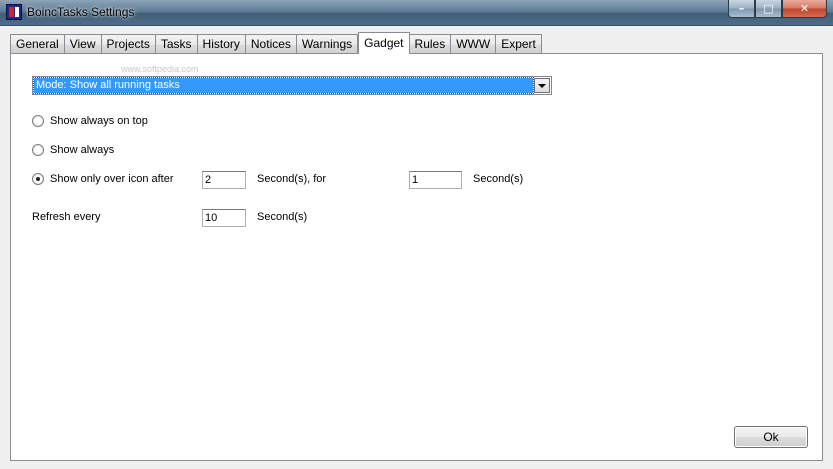 The width and height of the screenshot is (833, 469). I want to click on duration-input: 1, so click(435, 180).